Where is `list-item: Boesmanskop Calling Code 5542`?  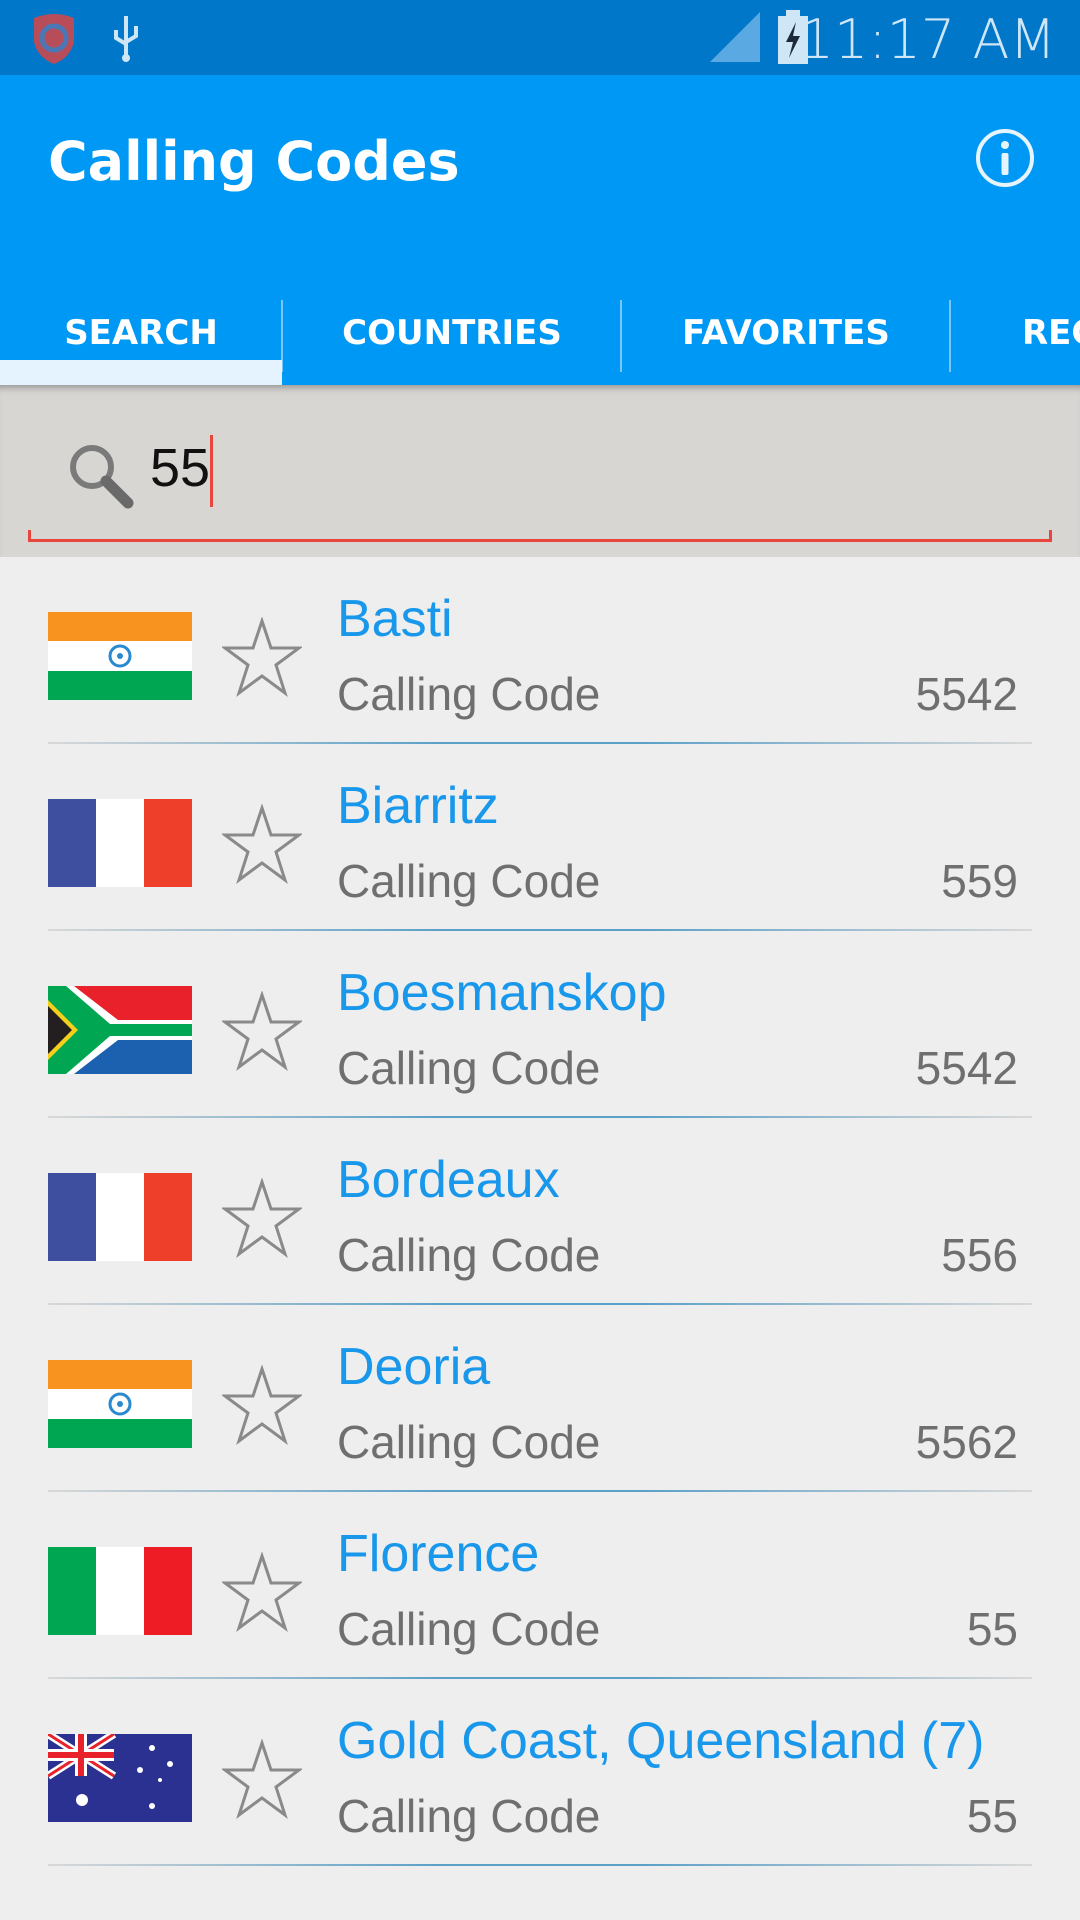
list-item: Boesmanskop Calling Code 5542 is located at coordinates (540, 1024).